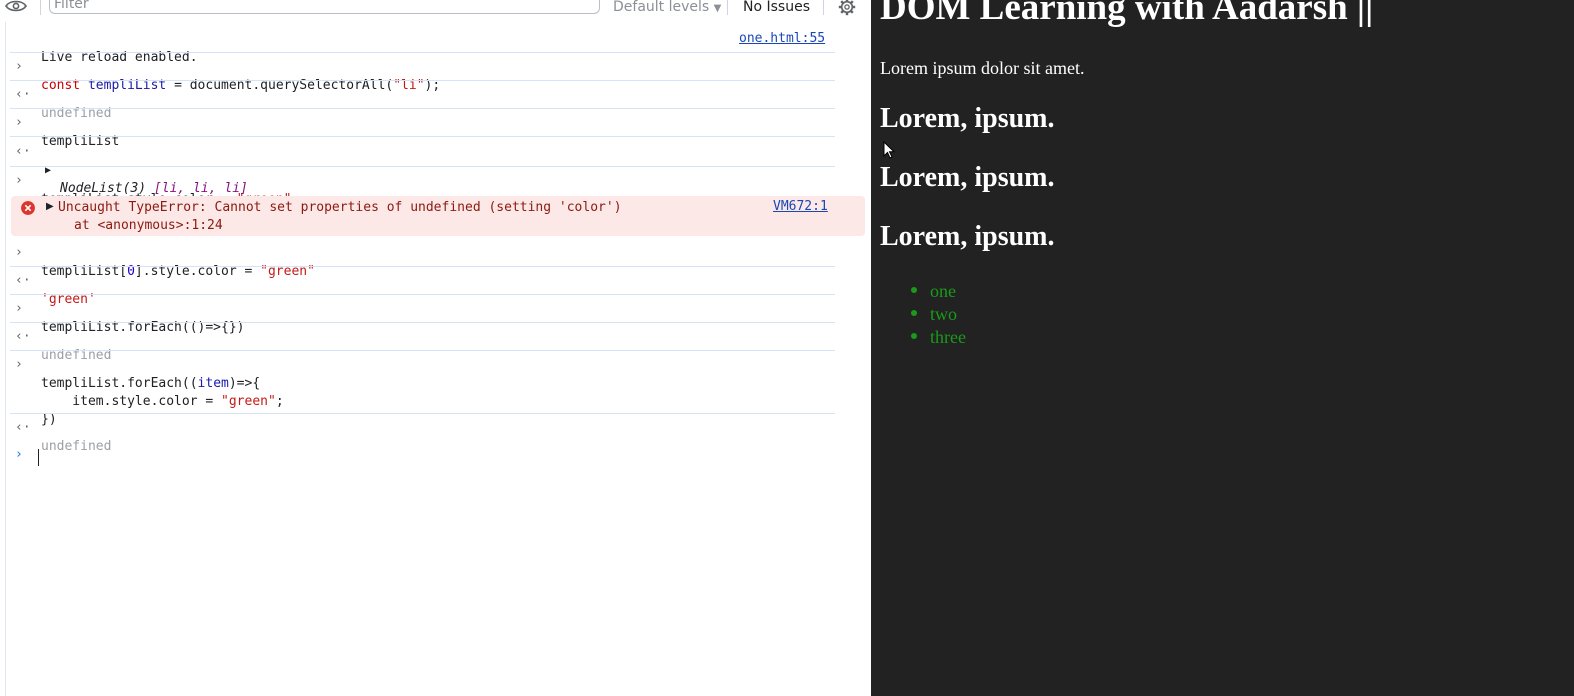 This screenshot has width=1574, height=696. I want to click on error-stack-line: at <anonymous>:1:24, so click(148, 225).